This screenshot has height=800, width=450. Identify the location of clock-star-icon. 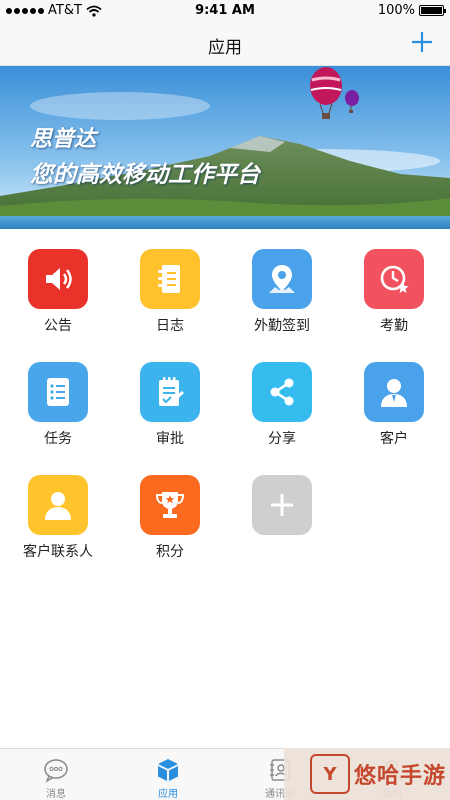
(394, 279).